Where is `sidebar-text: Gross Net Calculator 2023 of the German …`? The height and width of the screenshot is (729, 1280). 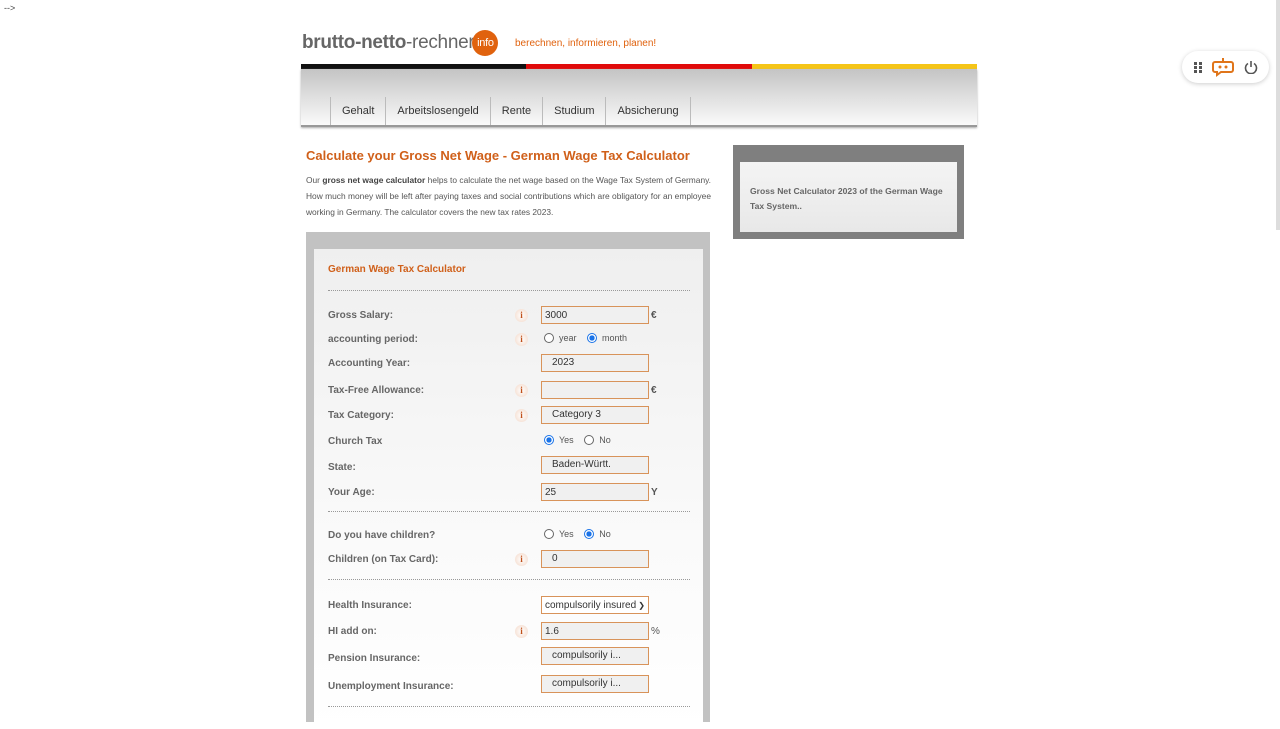 sidebar-text: Gross Net Calculator 2023 of the German … is located at coordinates (848, 197).